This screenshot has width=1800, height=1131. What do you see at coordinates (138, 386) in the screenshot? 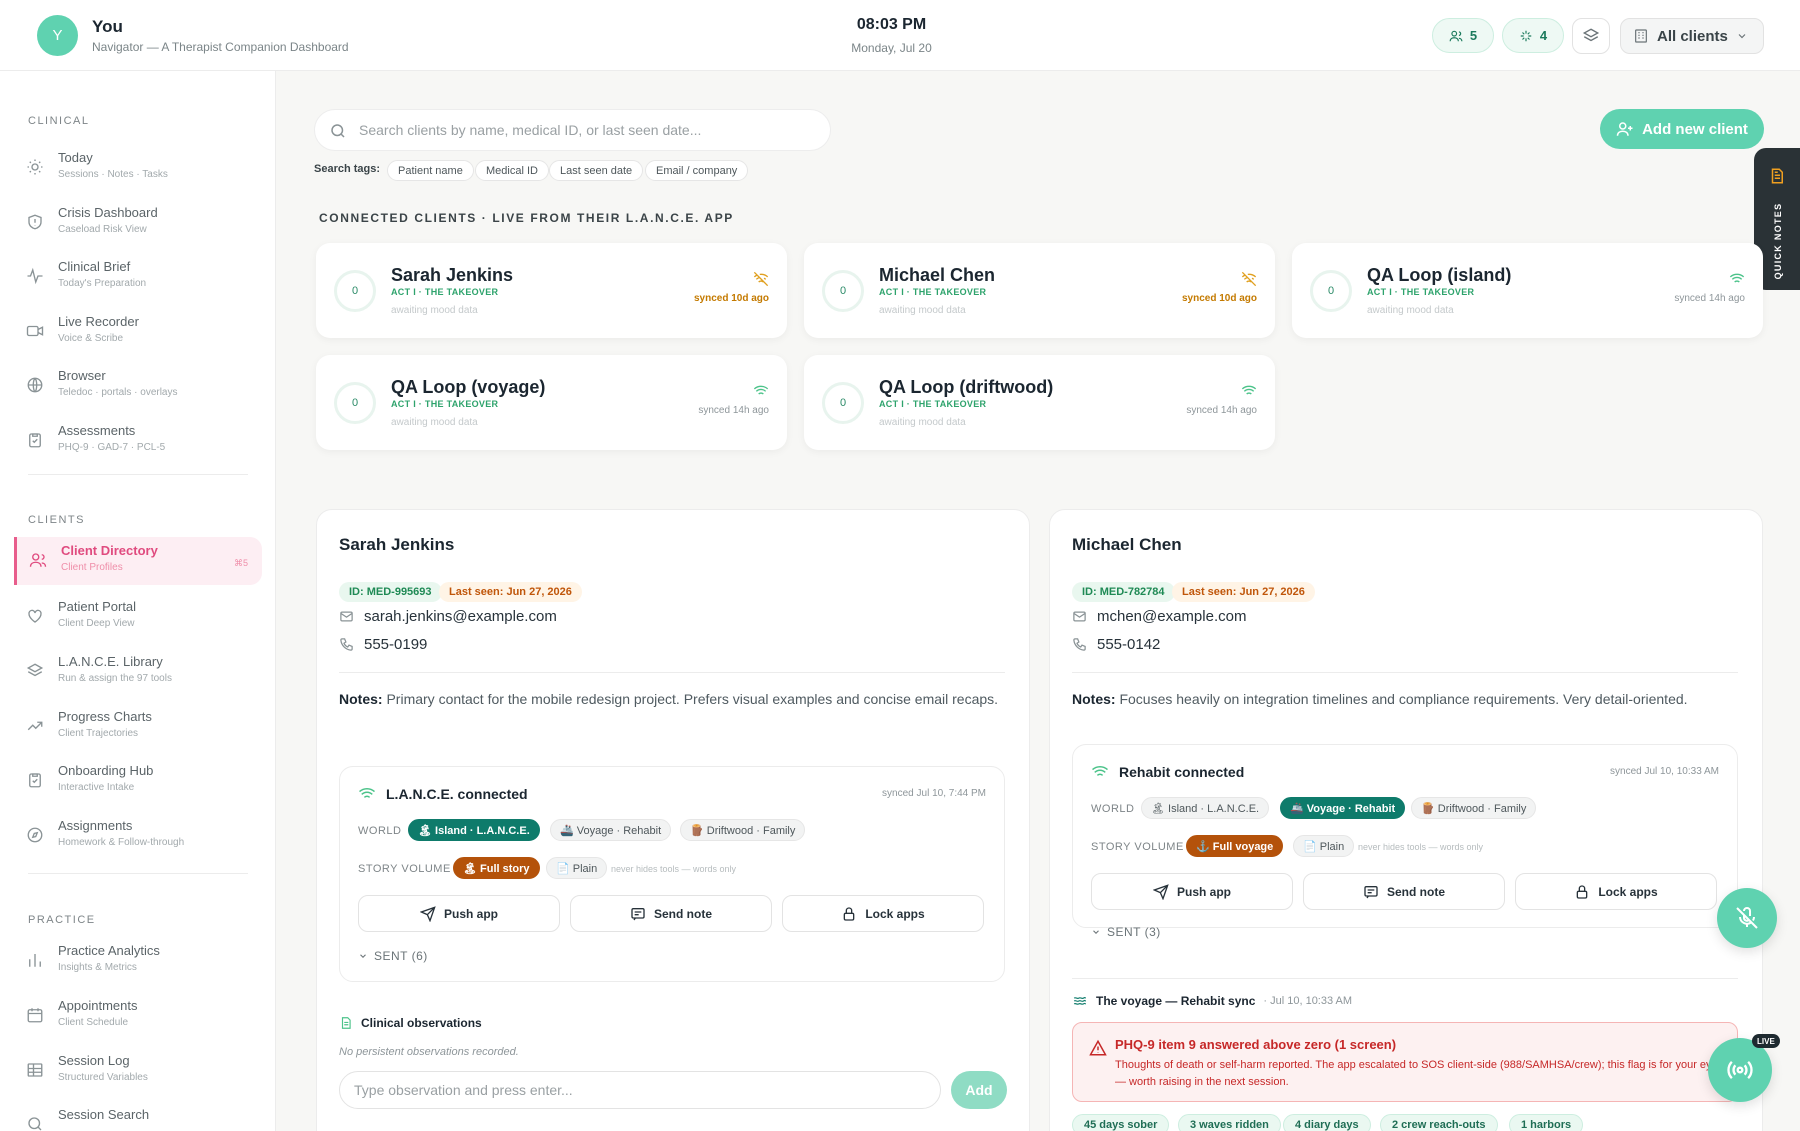
I see `sidebar-item-browser: Browser Teledoc · portals · overlays` at bounding box center [138, 386].